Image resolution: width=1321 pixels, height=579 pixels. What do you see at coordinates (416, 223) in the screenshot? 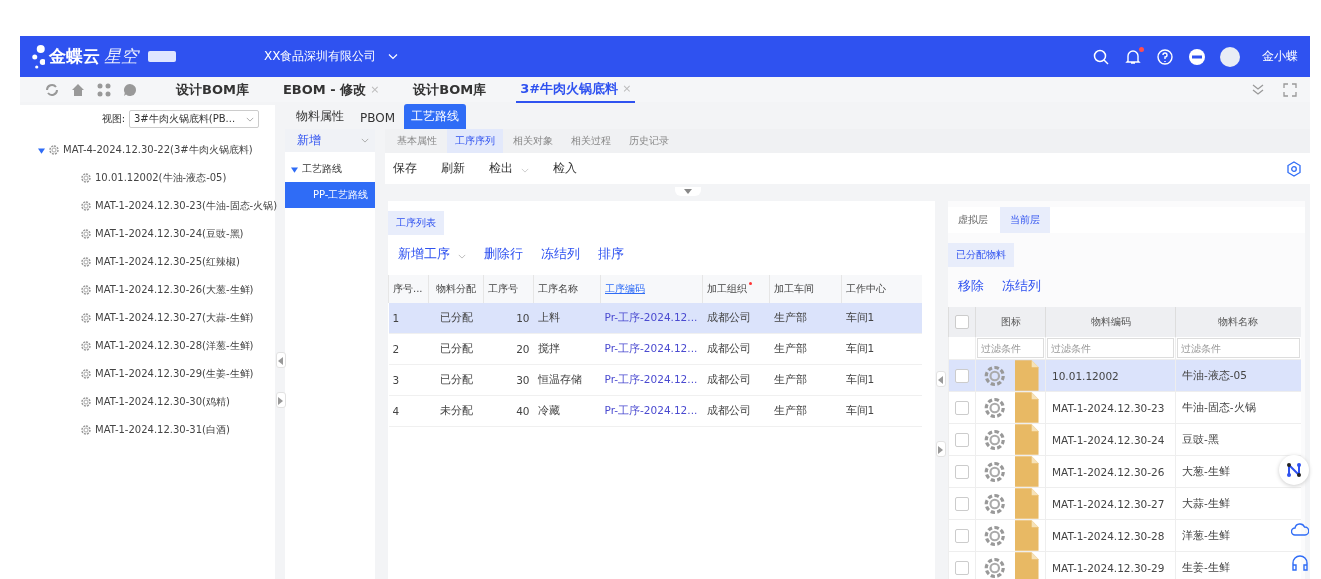
I see `section-tab: 工序列表` at bounding box center [416, 223].